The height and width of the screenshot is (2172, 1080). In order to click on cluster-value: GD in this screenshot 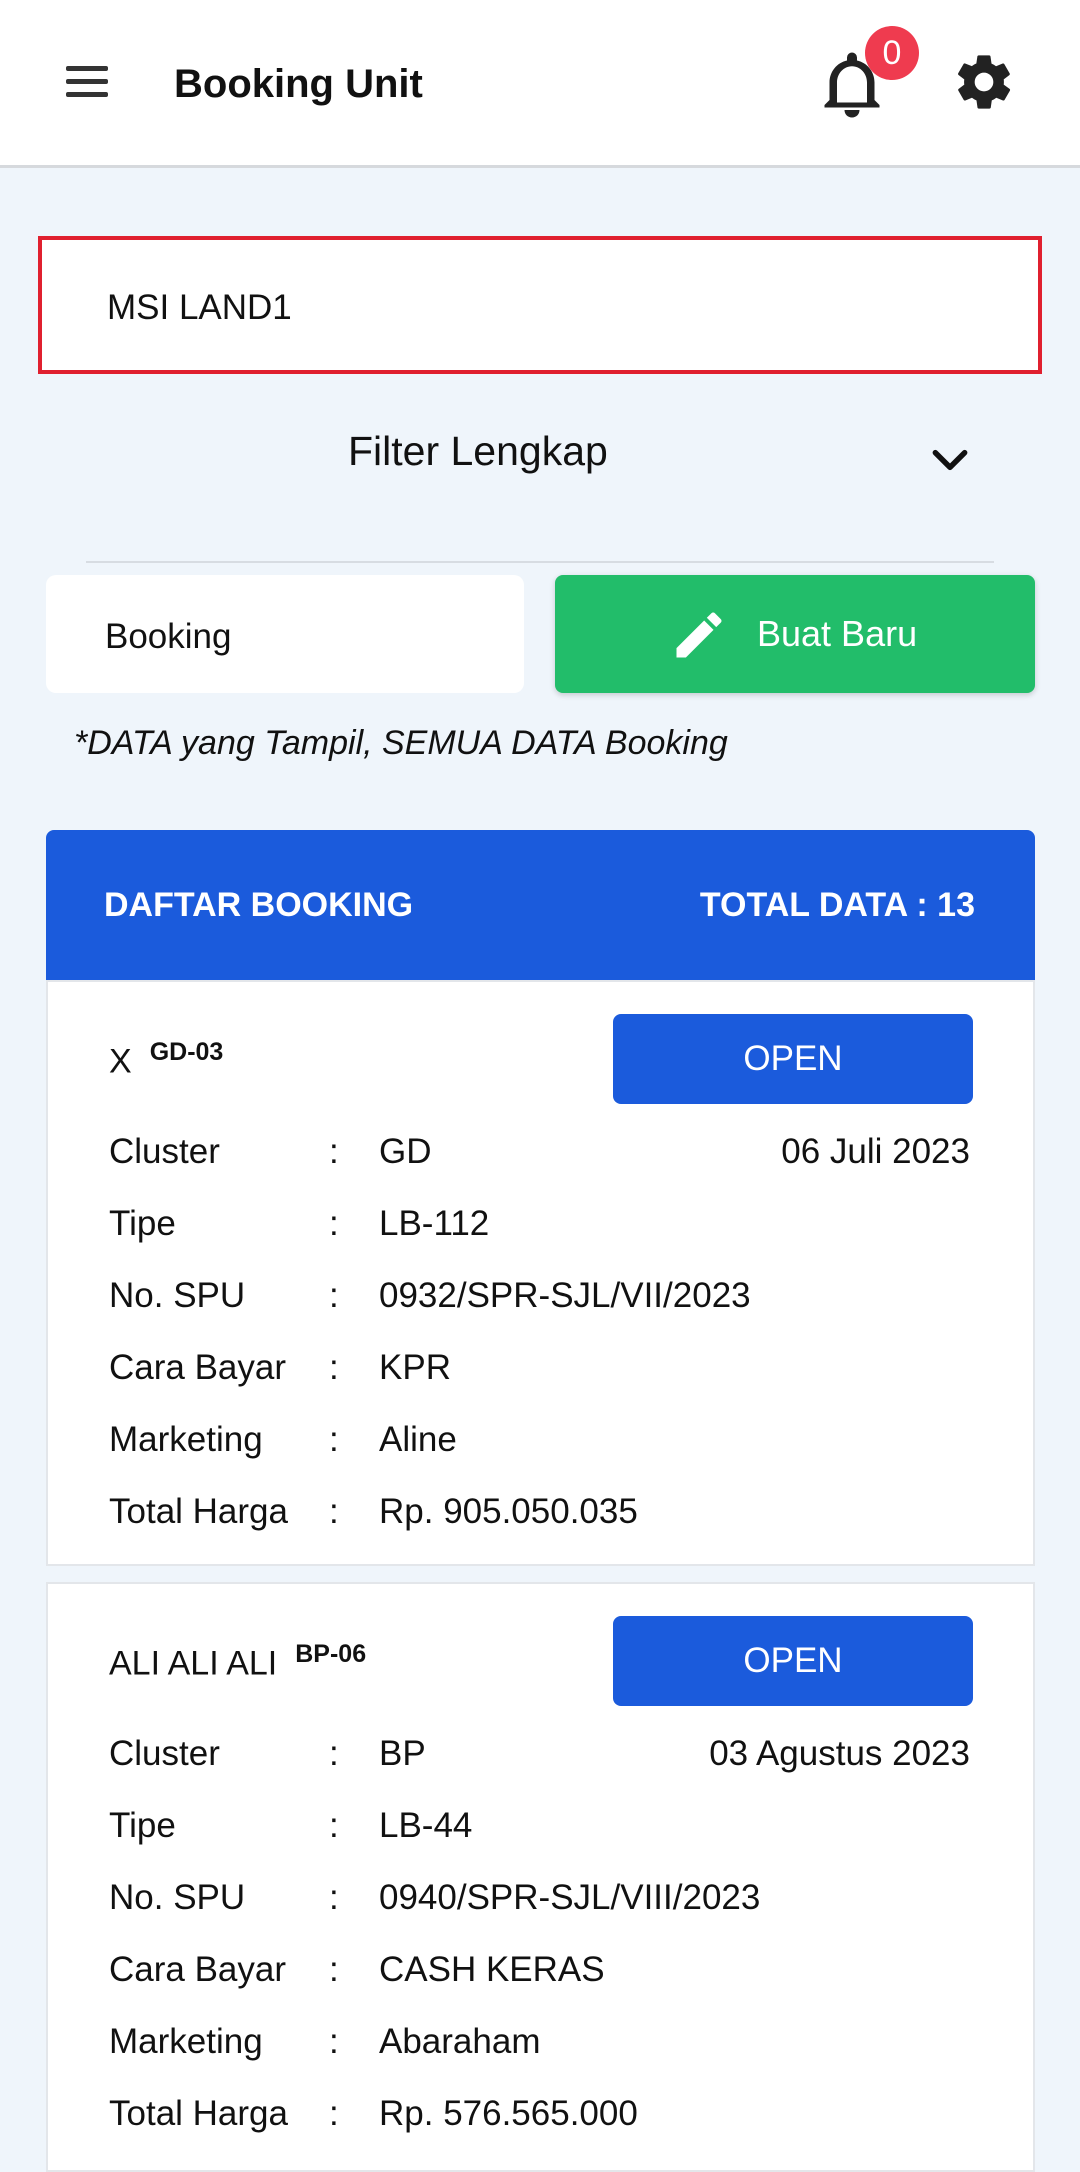, I will do `click(405, 1151)`.